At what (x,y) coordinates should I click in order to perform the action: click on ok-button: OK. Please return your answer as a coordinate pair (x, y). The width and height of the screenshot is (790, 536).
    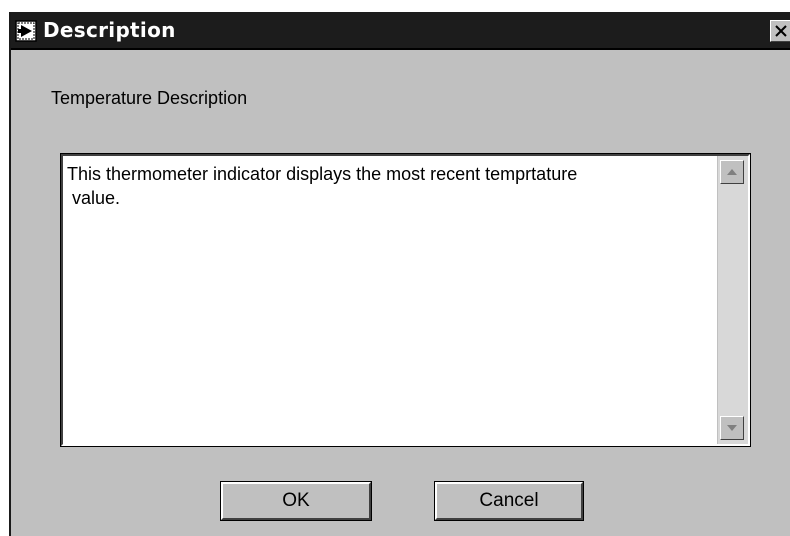
    Looking at the image, I should click on (296, 501).